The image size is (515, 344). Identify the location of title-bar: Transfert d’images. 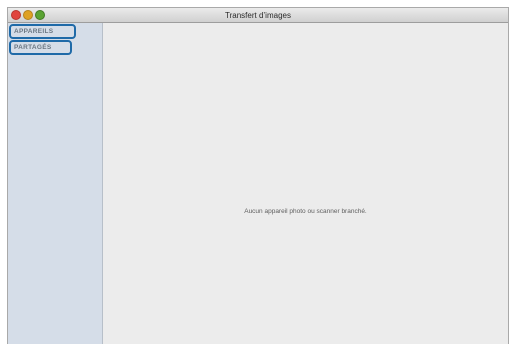
(258, 15).